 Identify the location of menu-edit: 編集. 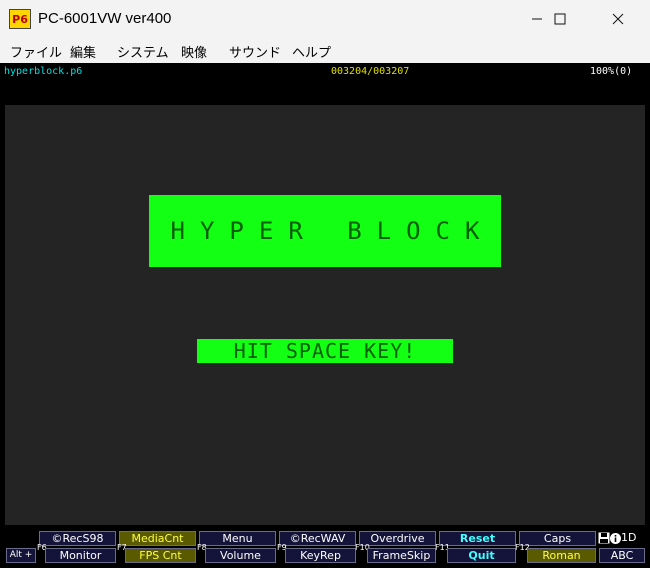
(83, 51).